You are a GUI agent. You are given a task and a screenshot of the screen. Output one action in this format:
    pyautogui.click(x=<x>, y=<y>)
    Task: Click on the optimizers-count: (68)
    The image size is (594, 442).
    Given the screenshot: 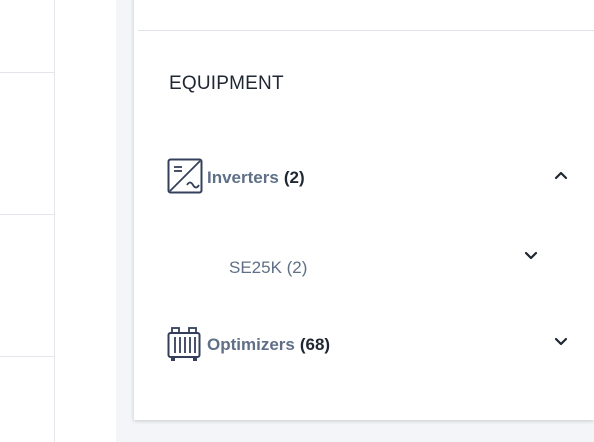 What is the action you would take?
    pyautogui.click(x=315, y=344)
    